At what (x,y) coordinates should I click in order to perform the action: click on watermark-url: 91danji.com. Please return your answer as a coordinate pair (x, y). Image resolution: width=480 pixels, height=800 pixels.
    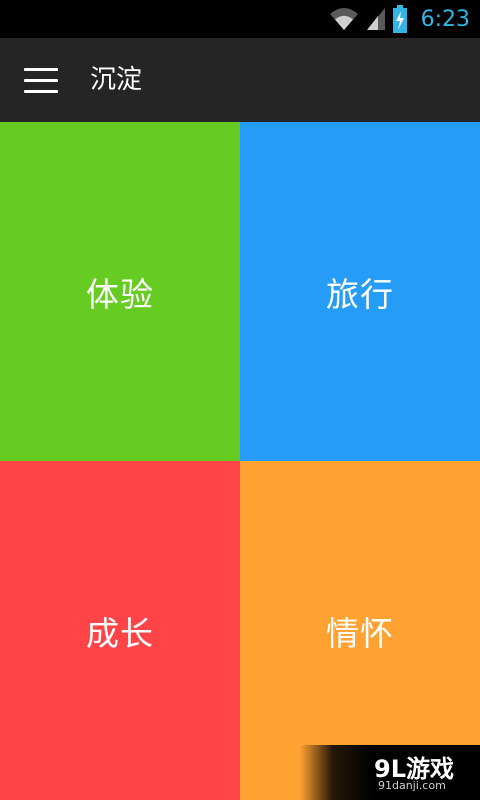
    Looking at the image, I should click on (412, 785).